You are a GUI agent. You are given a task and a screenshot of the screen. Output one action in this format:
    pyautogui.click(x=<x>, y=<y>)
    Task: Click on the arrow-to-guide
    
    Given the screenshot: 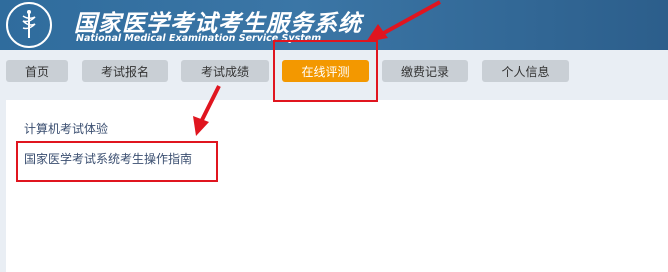 What is the action you would take?
    pyautogui.click(x=207, y=110)
    